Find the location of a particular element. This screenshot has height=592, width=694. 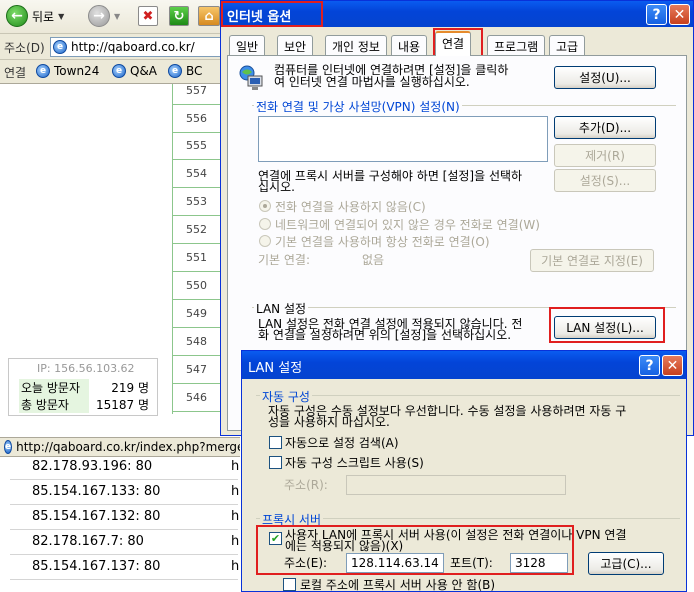

tab-security: 보안 is located at coordinates (295, 45).